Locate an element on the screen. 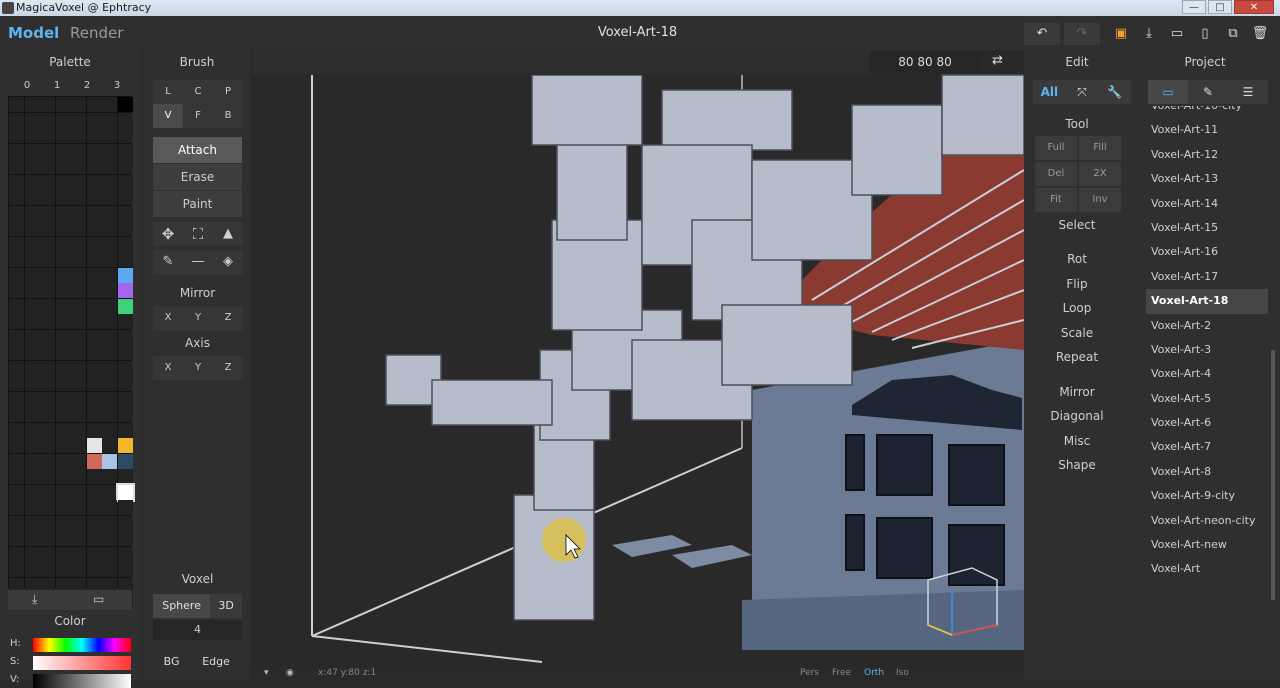 Image resolution: width=1280 pixels, height=688 pixels. project-file-item: Voxel-Art-4 is located at coordinates (1207, 374).